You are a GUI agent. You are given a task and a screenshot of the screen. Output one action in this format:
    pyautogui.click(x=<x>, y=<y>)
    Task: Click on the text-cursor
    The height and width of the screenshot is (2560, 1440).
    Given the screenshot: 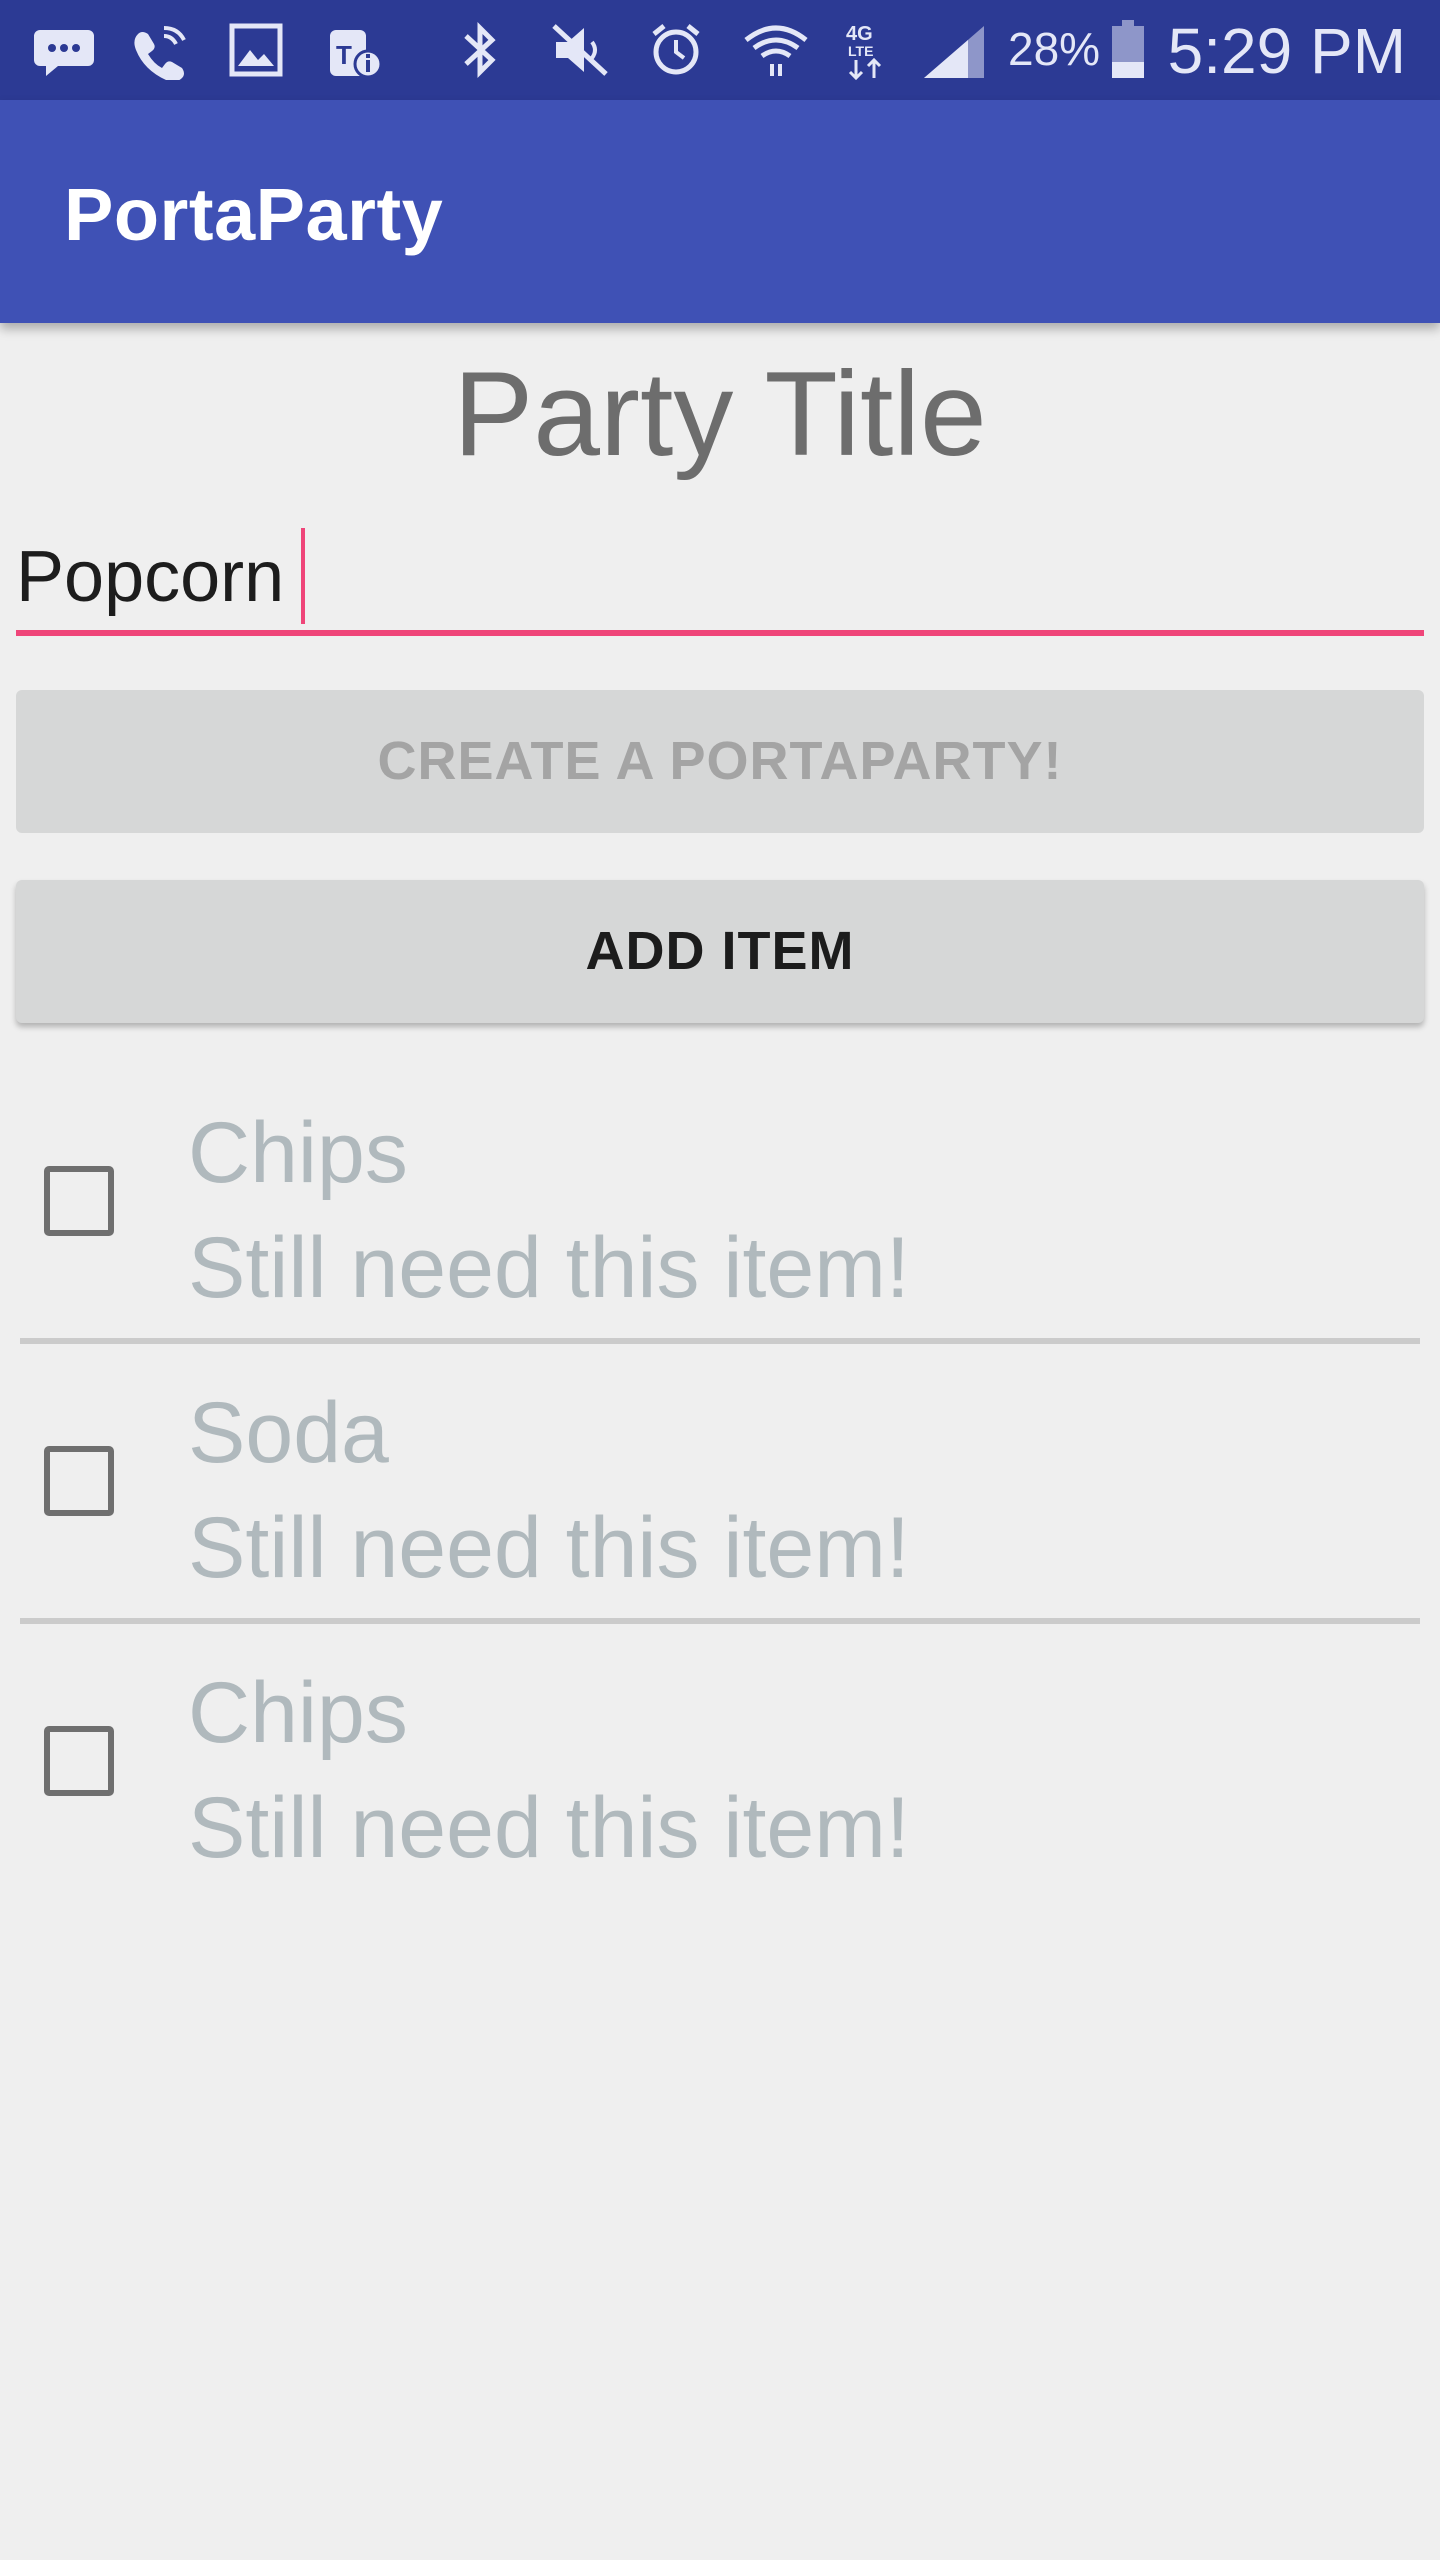 What is the action you would take?
    pyautogui.click(x=303, y=576)
    